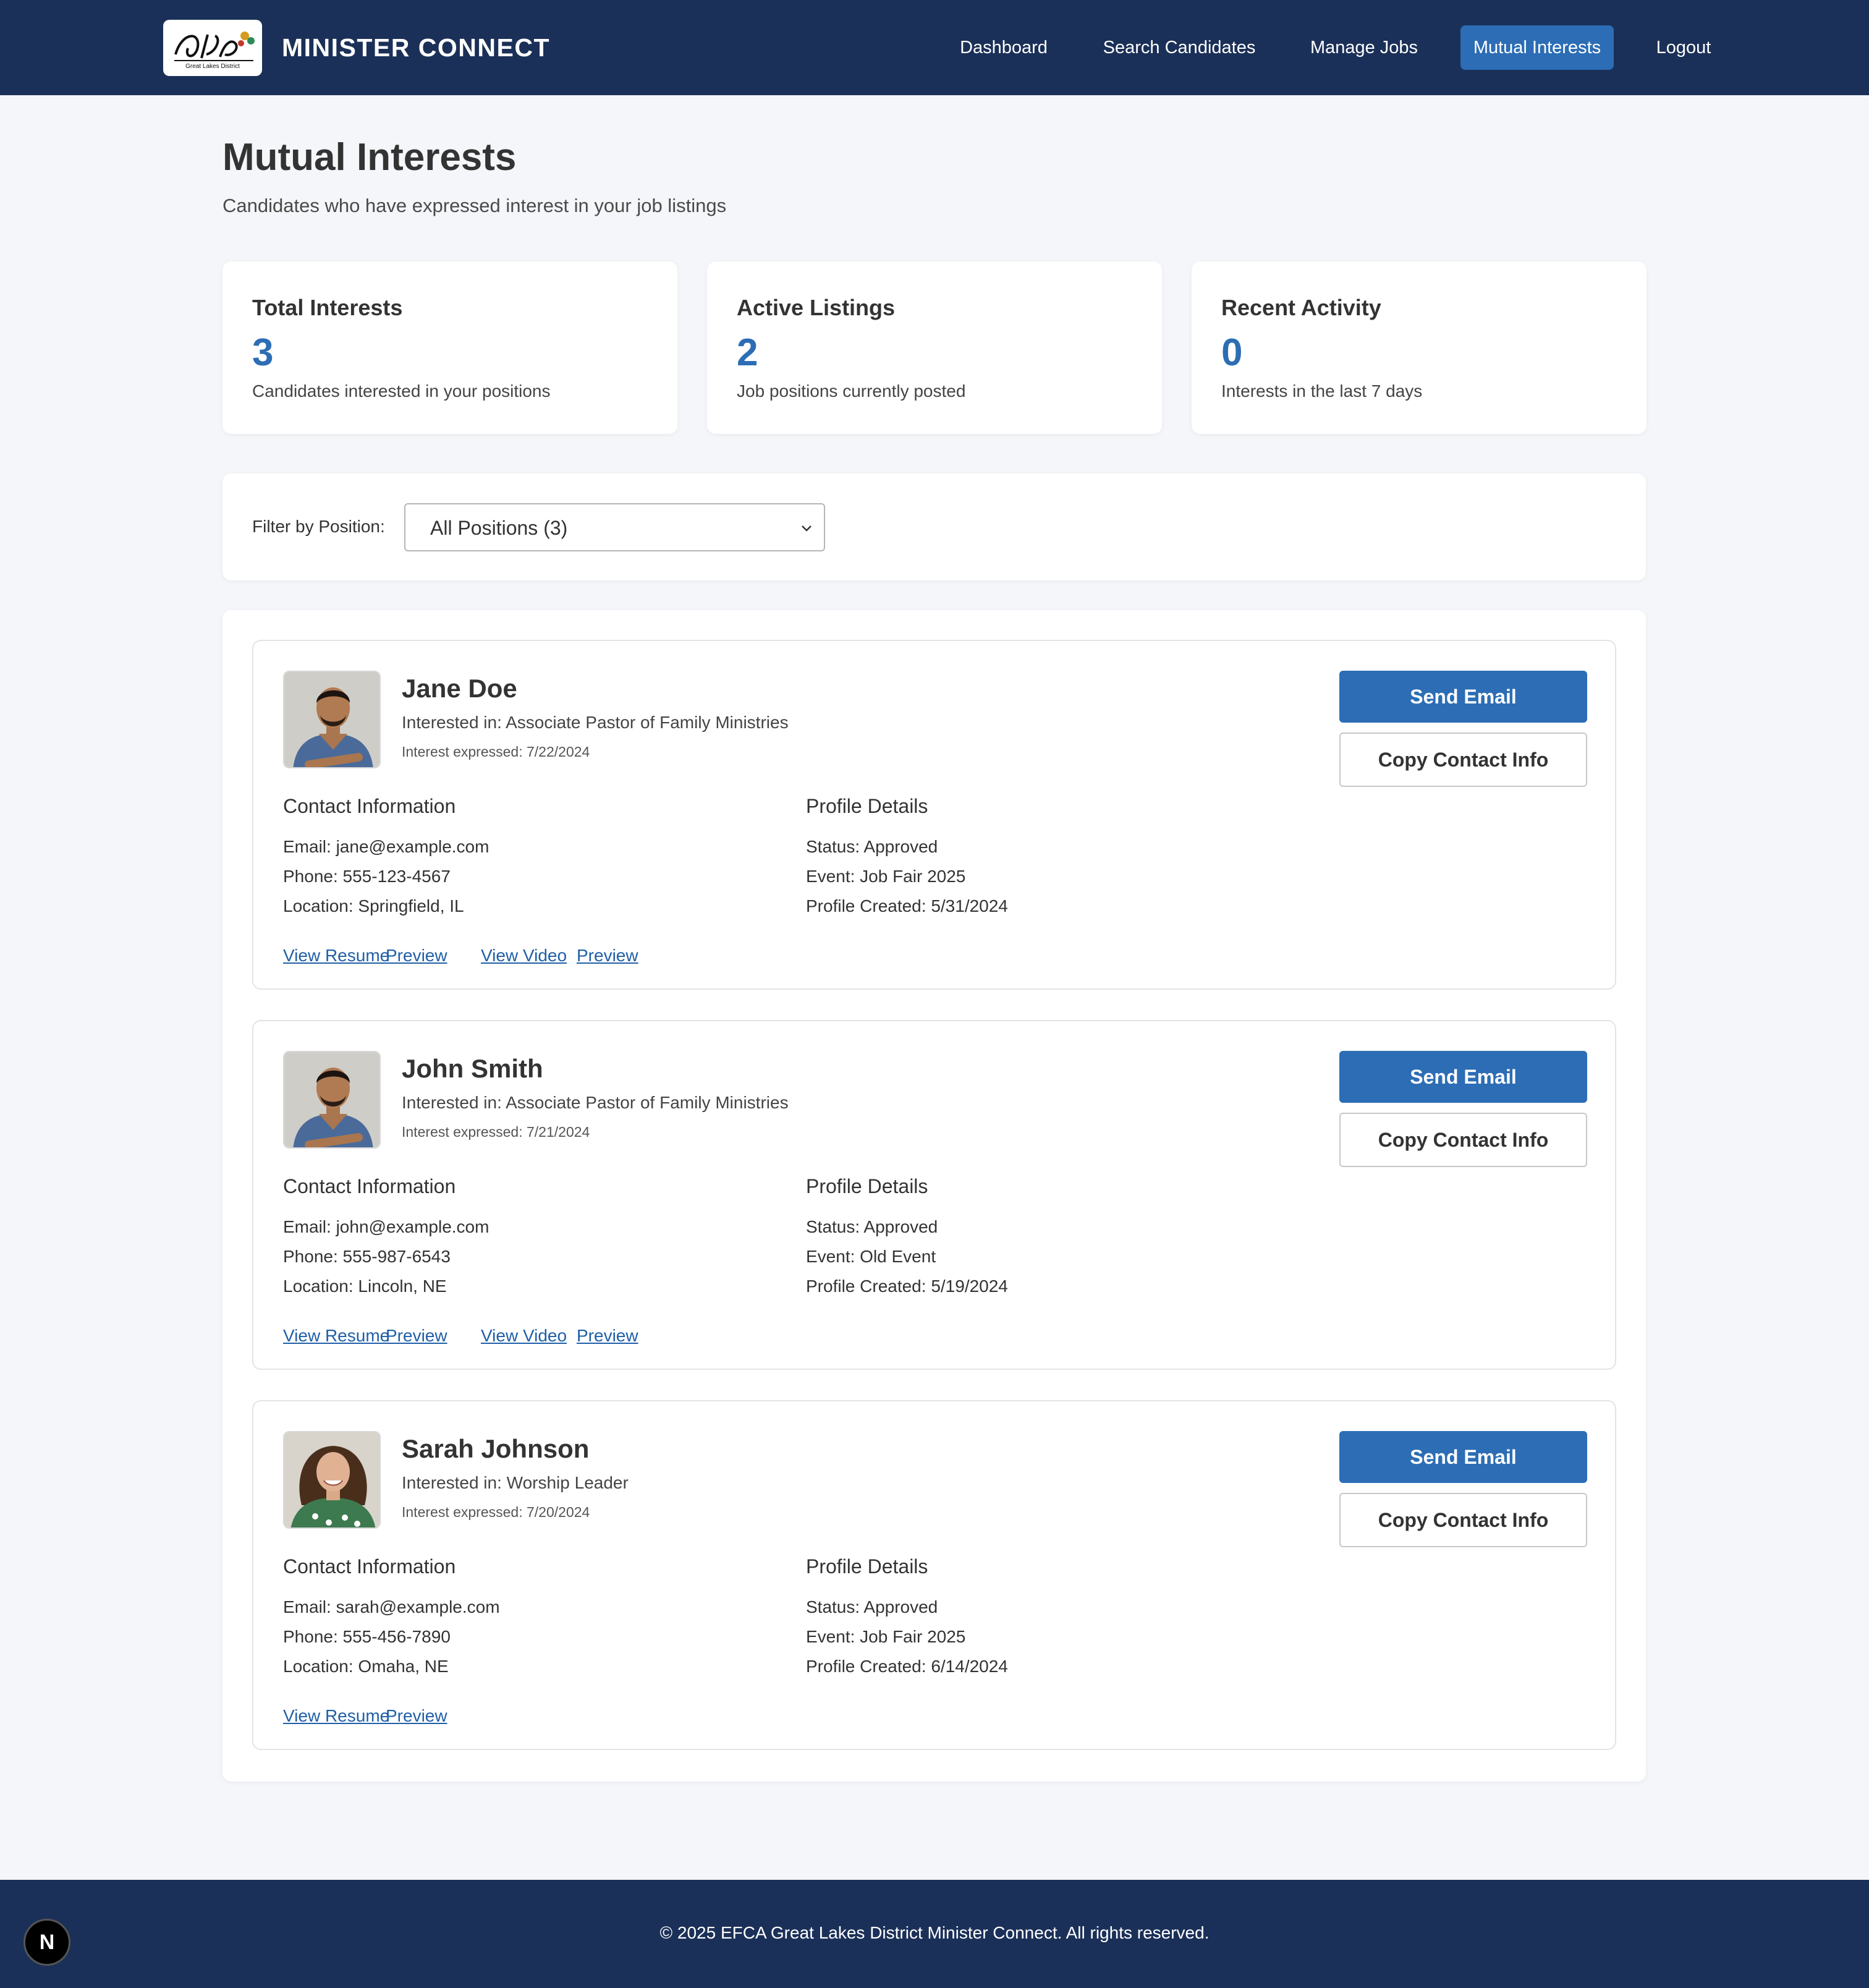 The height and width of the screenshot is (1988, 1869). Describe the element at coordinates (907, 1286) in the screenshot. I see `profile-created: Profile Created: 5/19/2024` at that location.